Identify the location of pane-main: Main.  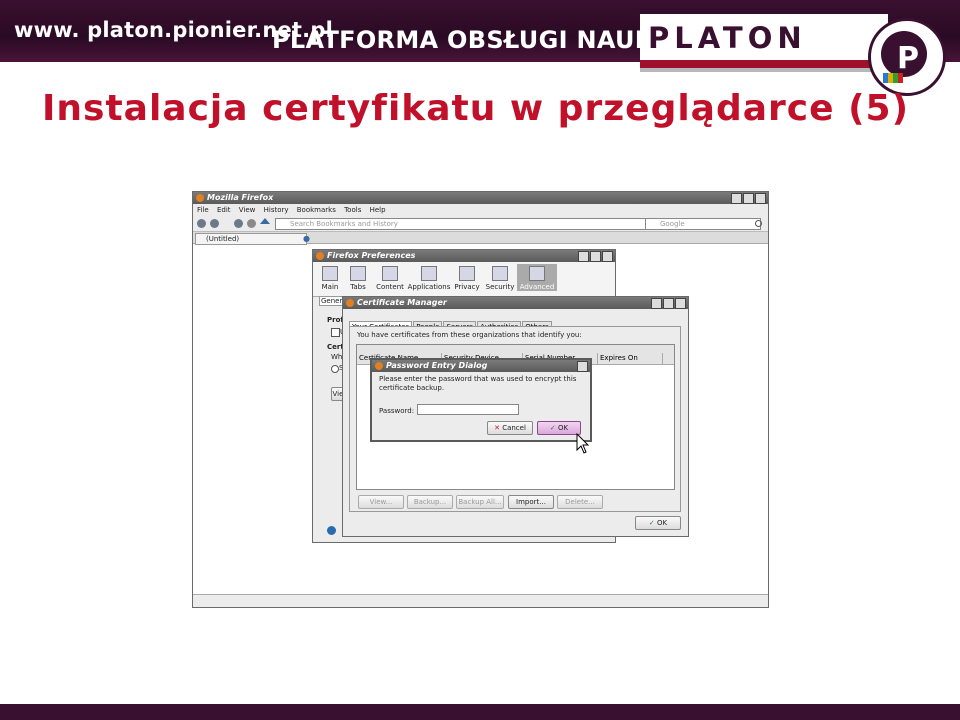
(330, 277).